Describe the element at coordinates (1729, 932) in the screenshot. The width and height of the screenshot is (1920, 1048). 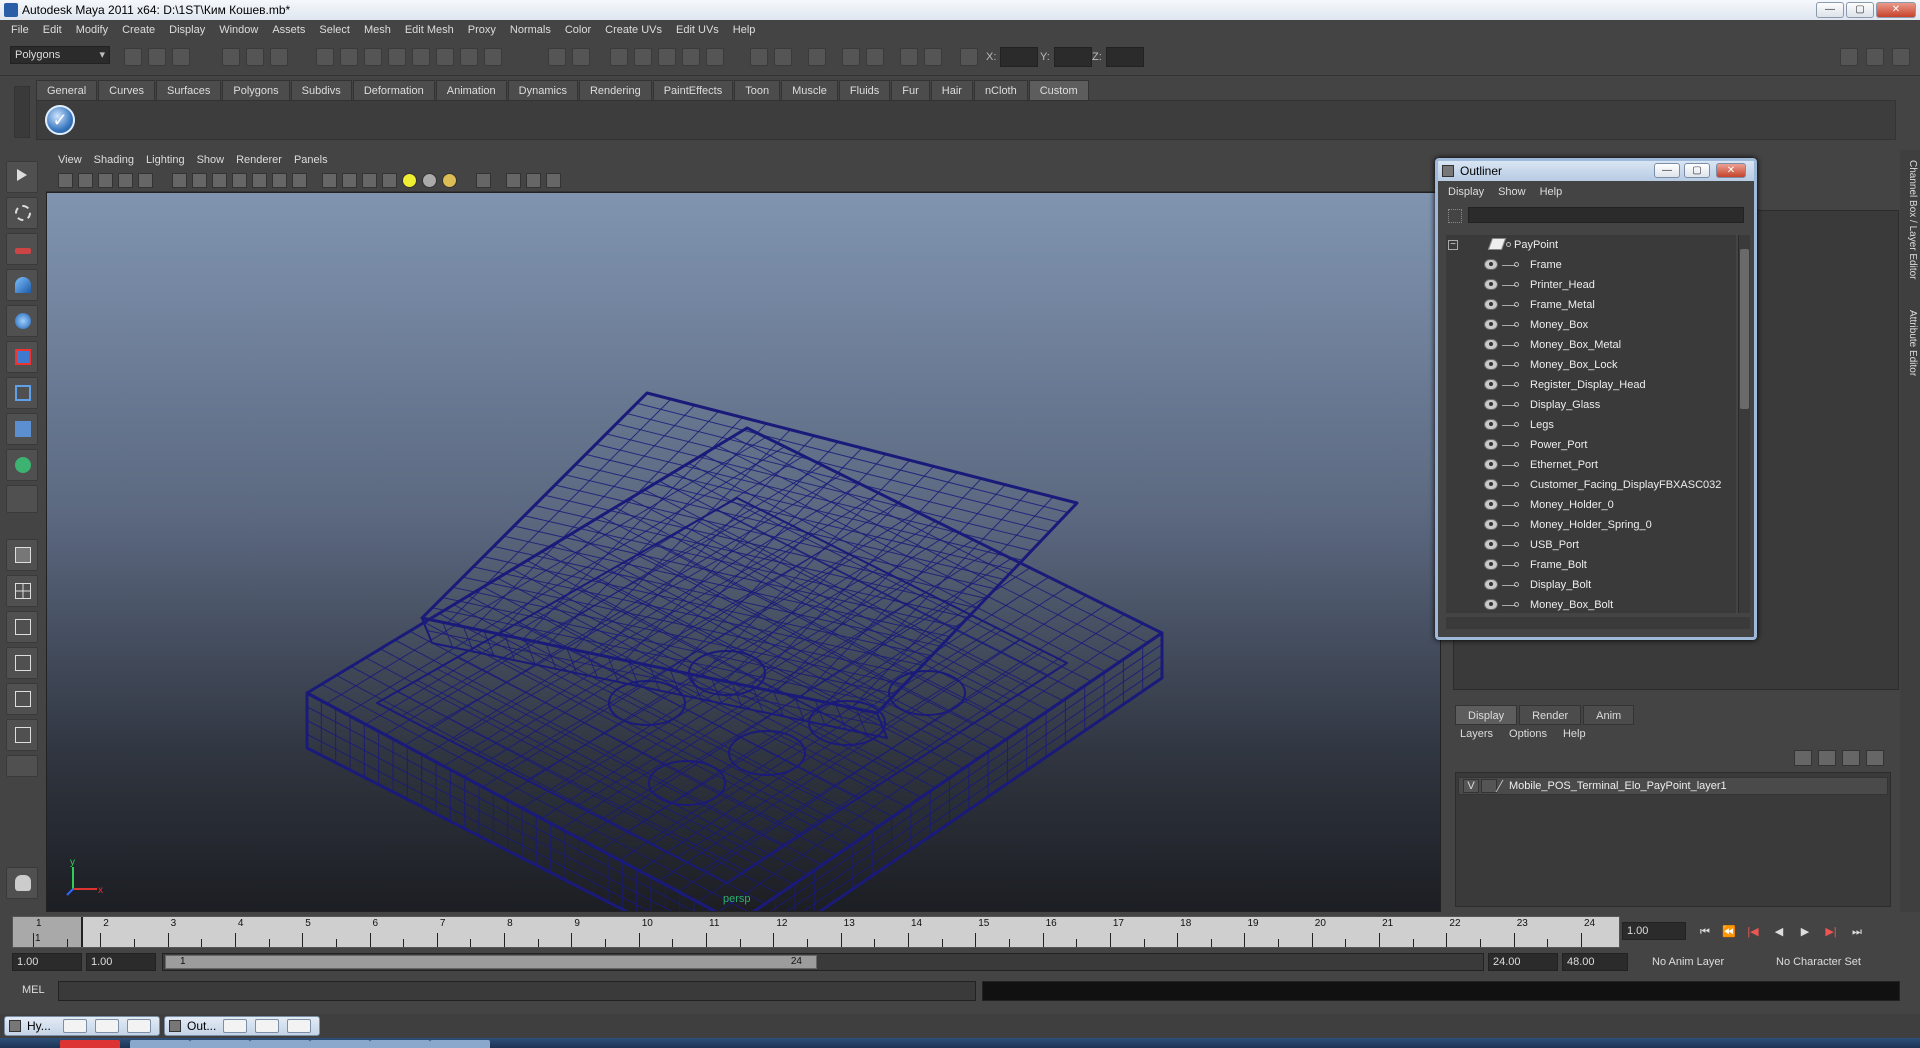
I see `step-back-key-button: ⏪` at that location.